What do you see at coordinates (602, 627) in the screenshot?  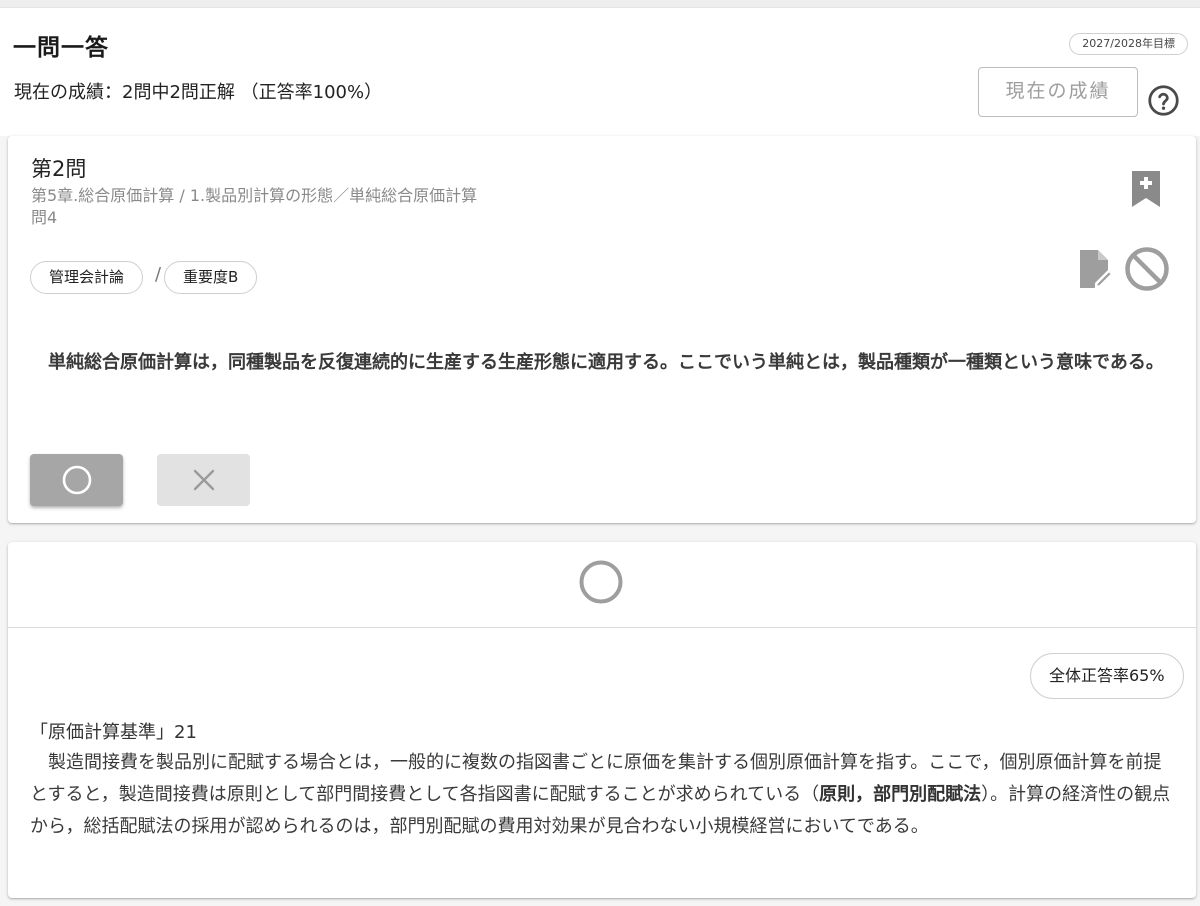 I see `divider` at bounding box center [602, 627].